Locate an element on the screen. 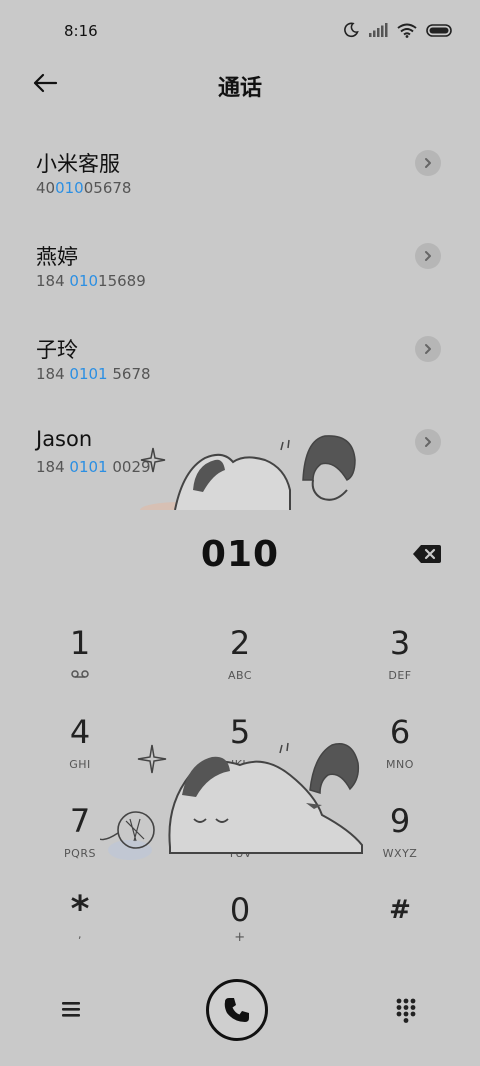 Image resolution: width=480 pixels, height=1066 pixels. contact-number: 184 0101 0029 is located at coordinates (93, 467).